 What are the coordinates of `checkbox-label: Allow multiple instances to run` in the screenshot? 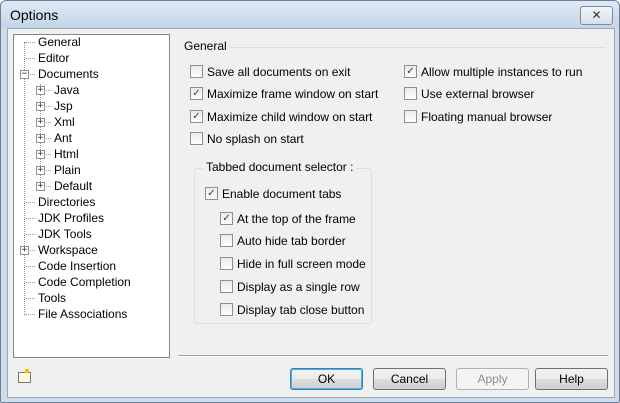 It's located at (502, 72).